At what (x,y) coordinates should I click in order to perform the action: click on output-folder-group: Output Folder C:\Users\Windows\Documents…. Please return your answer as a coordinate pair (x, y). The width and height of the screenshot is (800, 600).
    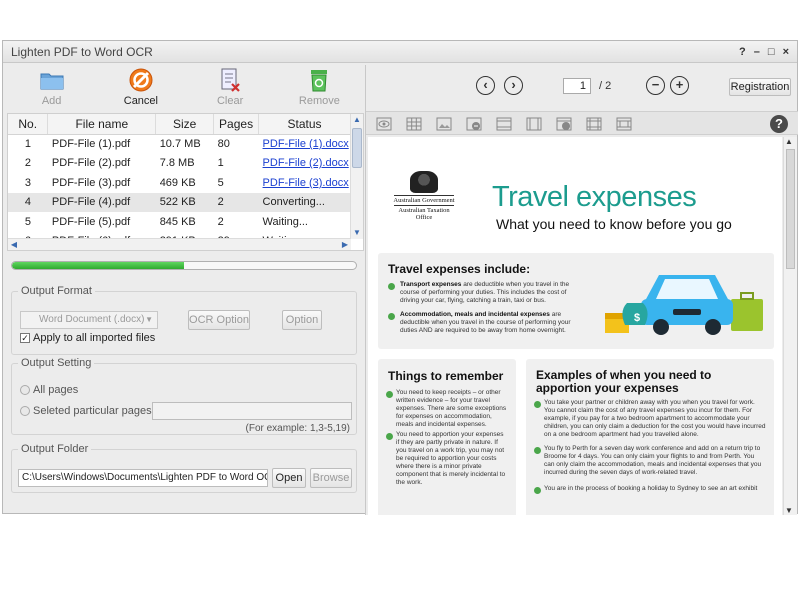
    Looking at the image, I should click on (184, 468).